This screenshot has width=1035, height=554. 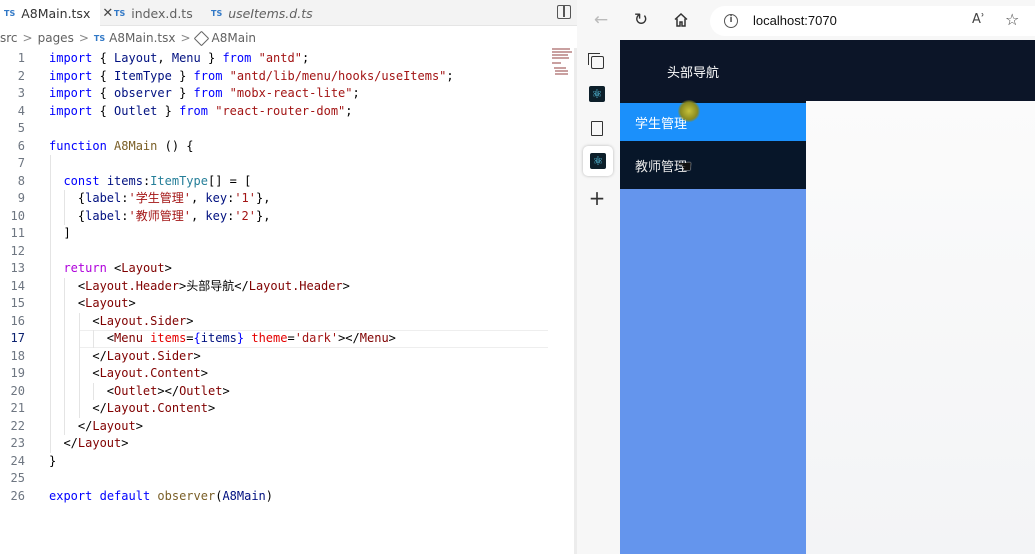 I want to click on line-number: 17, so click(x=17, y=338).